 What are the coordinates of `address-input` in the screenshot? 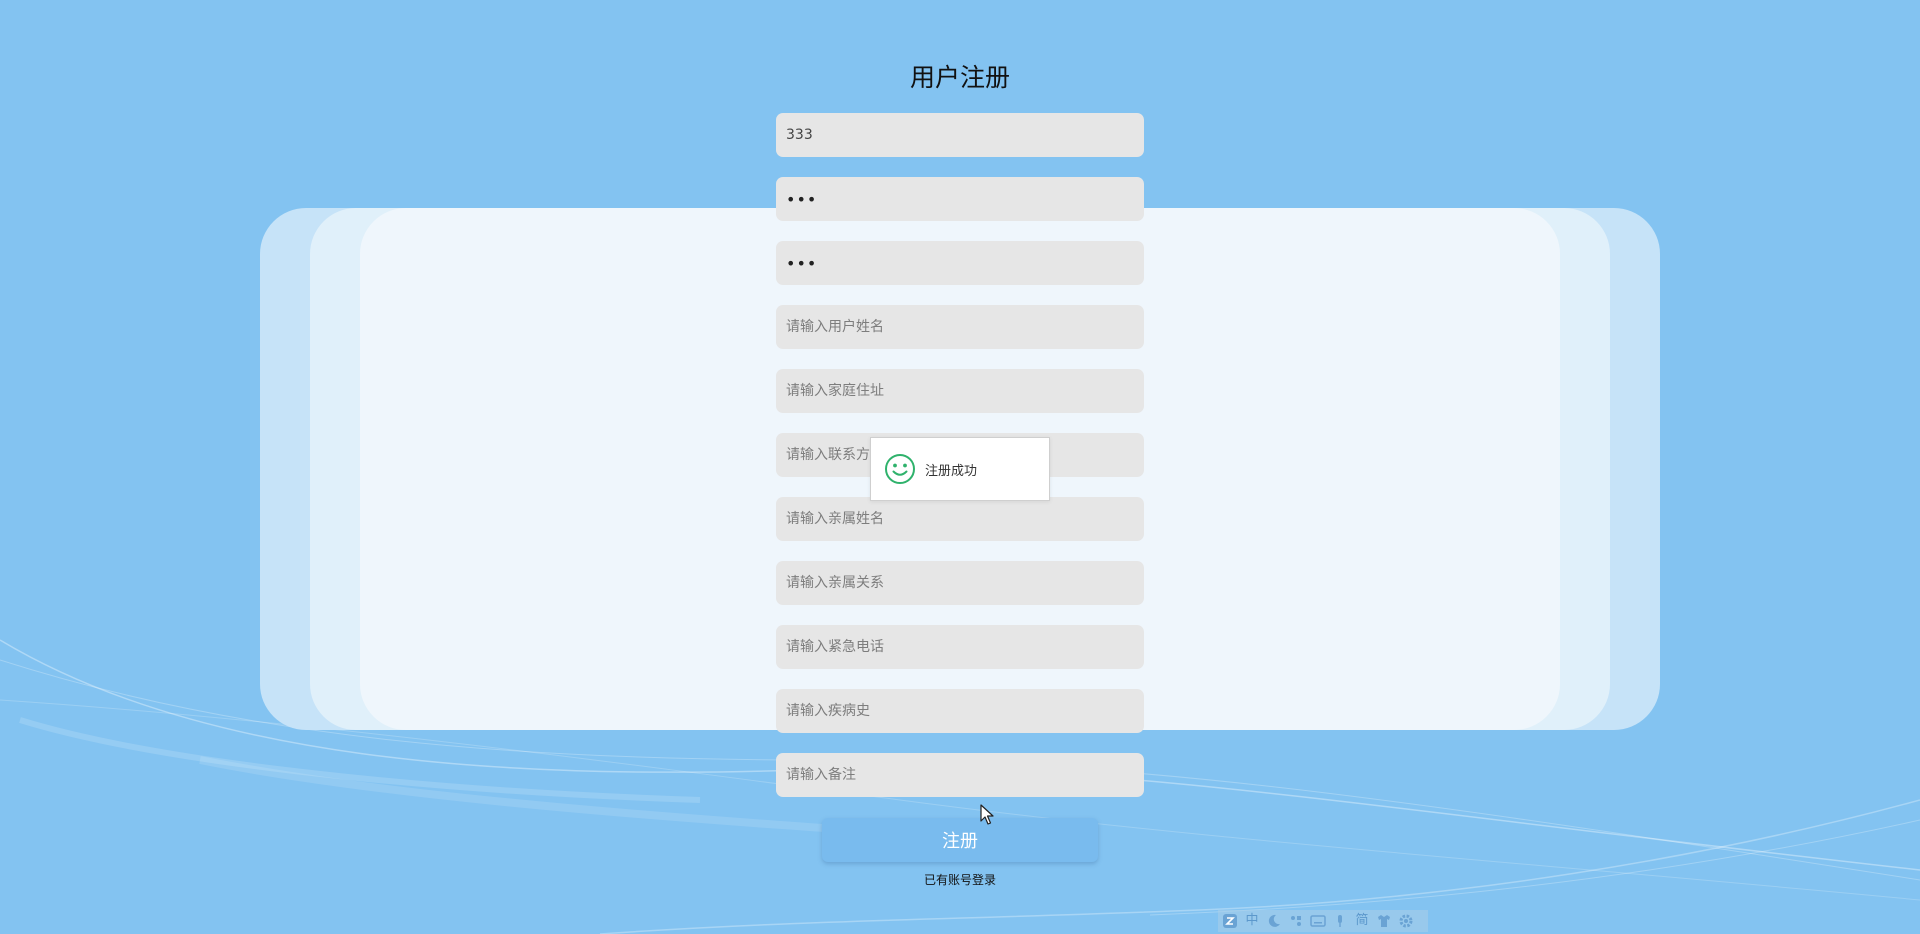 It's located at (960, 391).